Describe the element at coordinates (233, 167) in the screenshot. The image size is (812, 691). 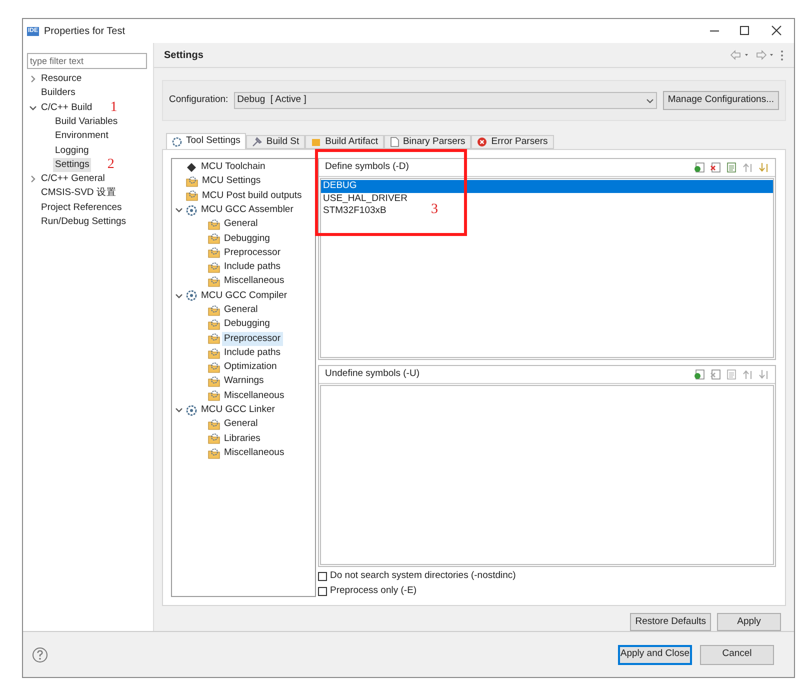
I see `tree-item: MCU Toolchain` at that location.